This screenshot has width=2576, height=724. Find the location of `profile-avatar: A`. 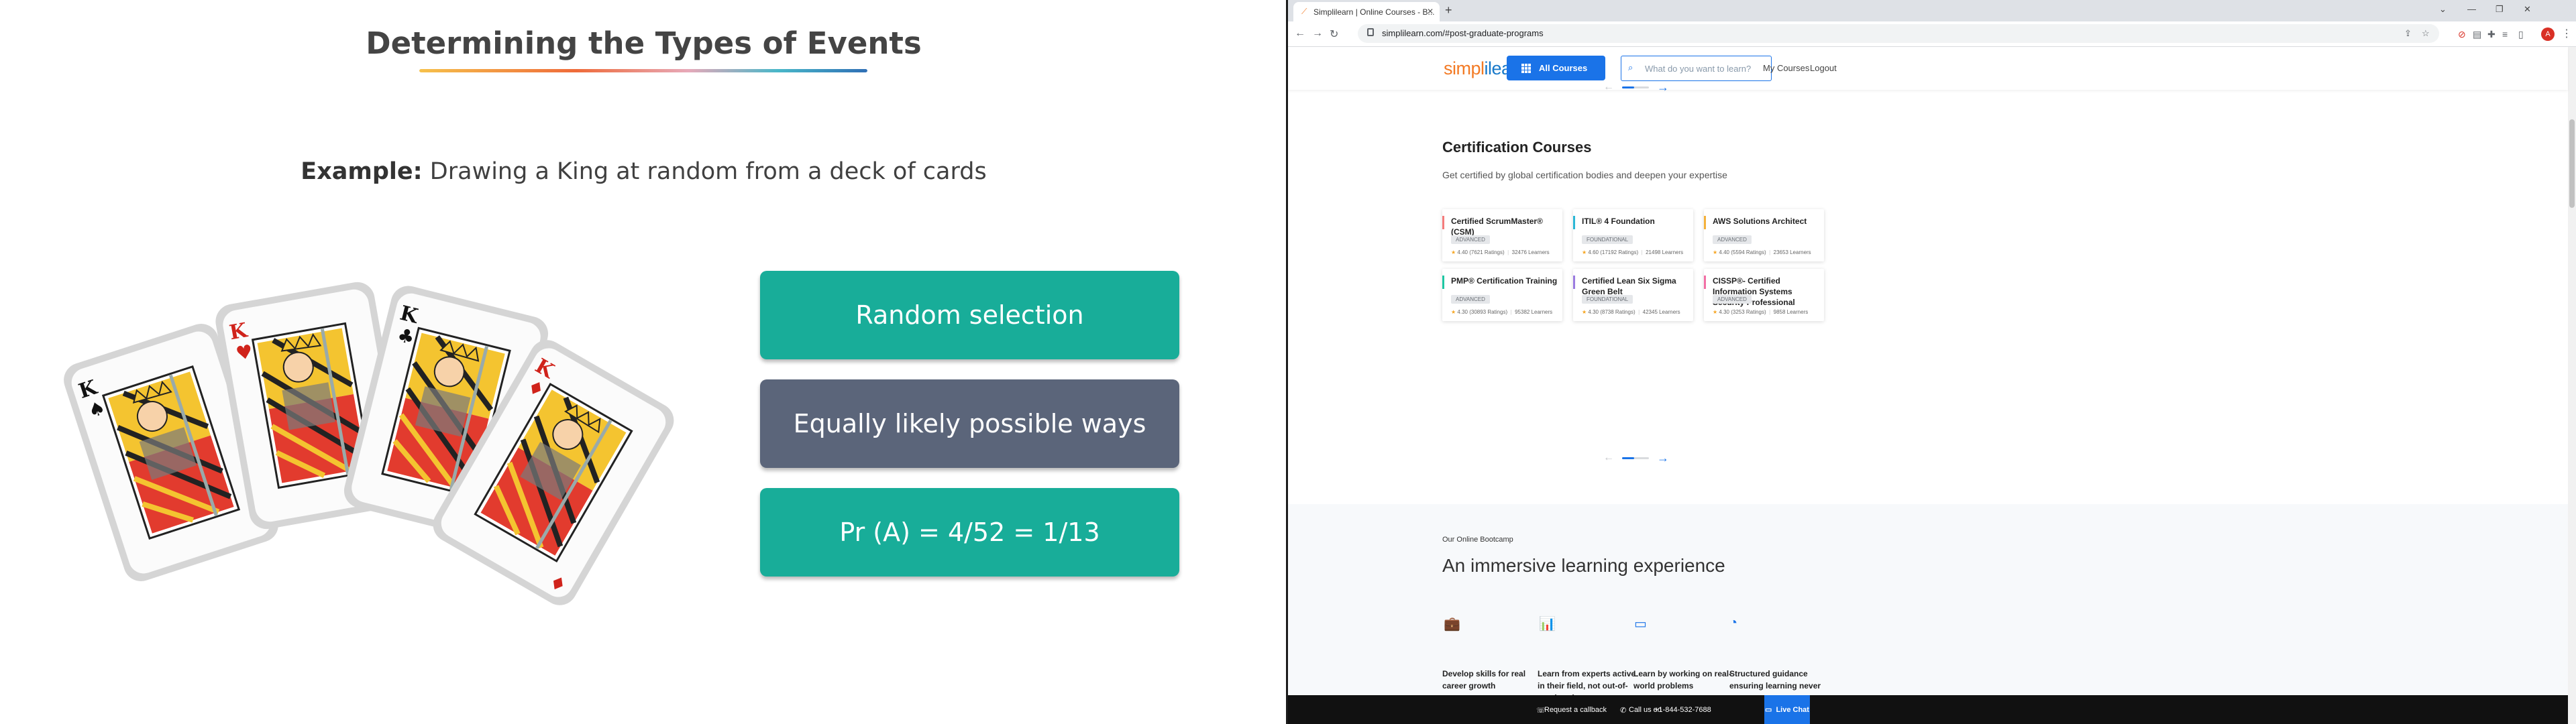

profile-avatar: A is located at coordinates (2548, 34).